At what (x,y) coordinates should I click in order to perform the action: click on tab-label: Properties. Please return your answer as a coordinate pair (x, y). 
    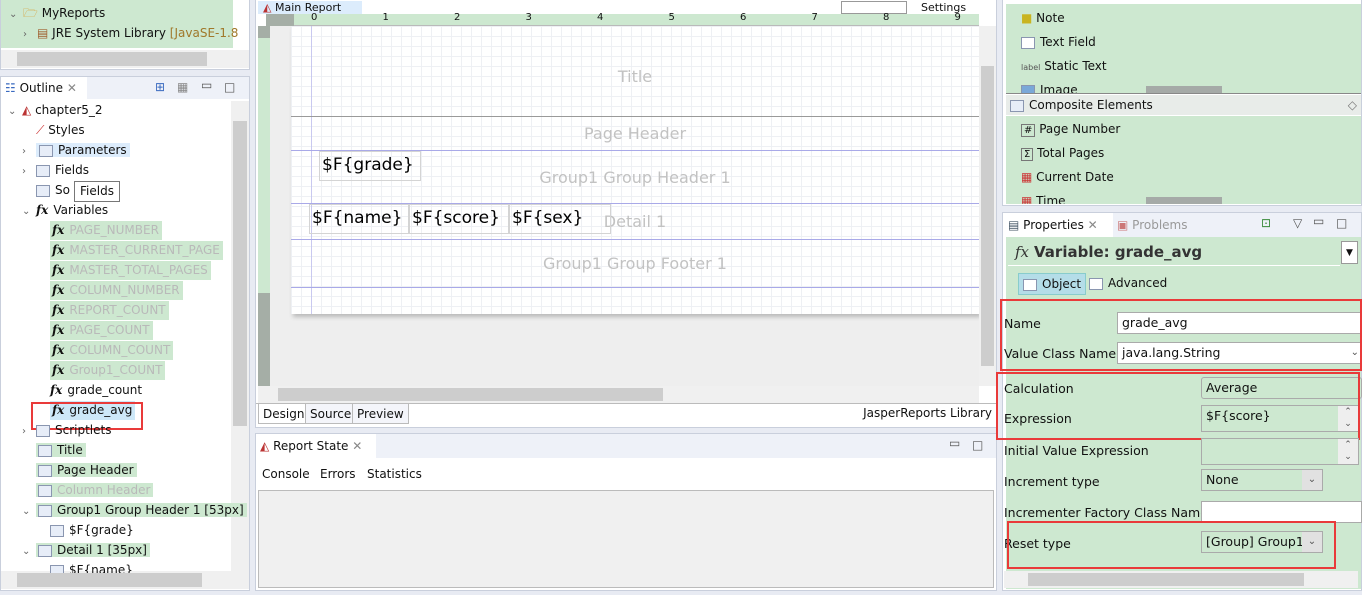
    Looking at the image, I should click on (1053, 225).